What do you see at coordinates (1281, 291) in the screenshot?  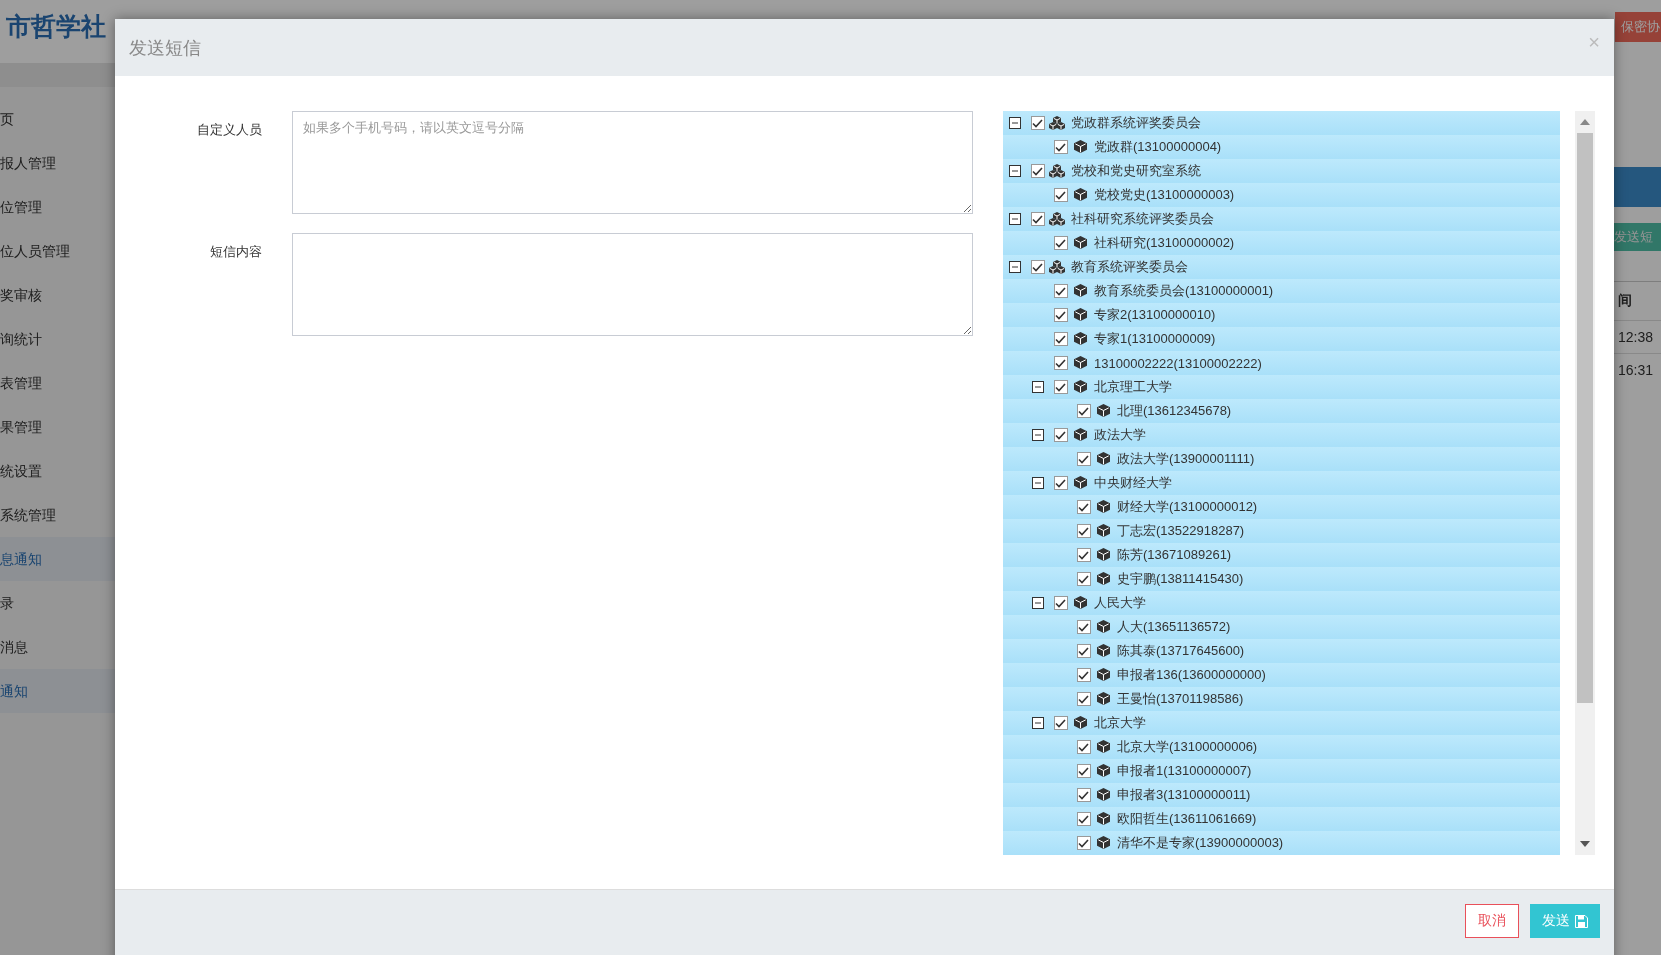 I see `tree-row: 教育系统委员会(13100000001)` at bounding box center [1281, 291].